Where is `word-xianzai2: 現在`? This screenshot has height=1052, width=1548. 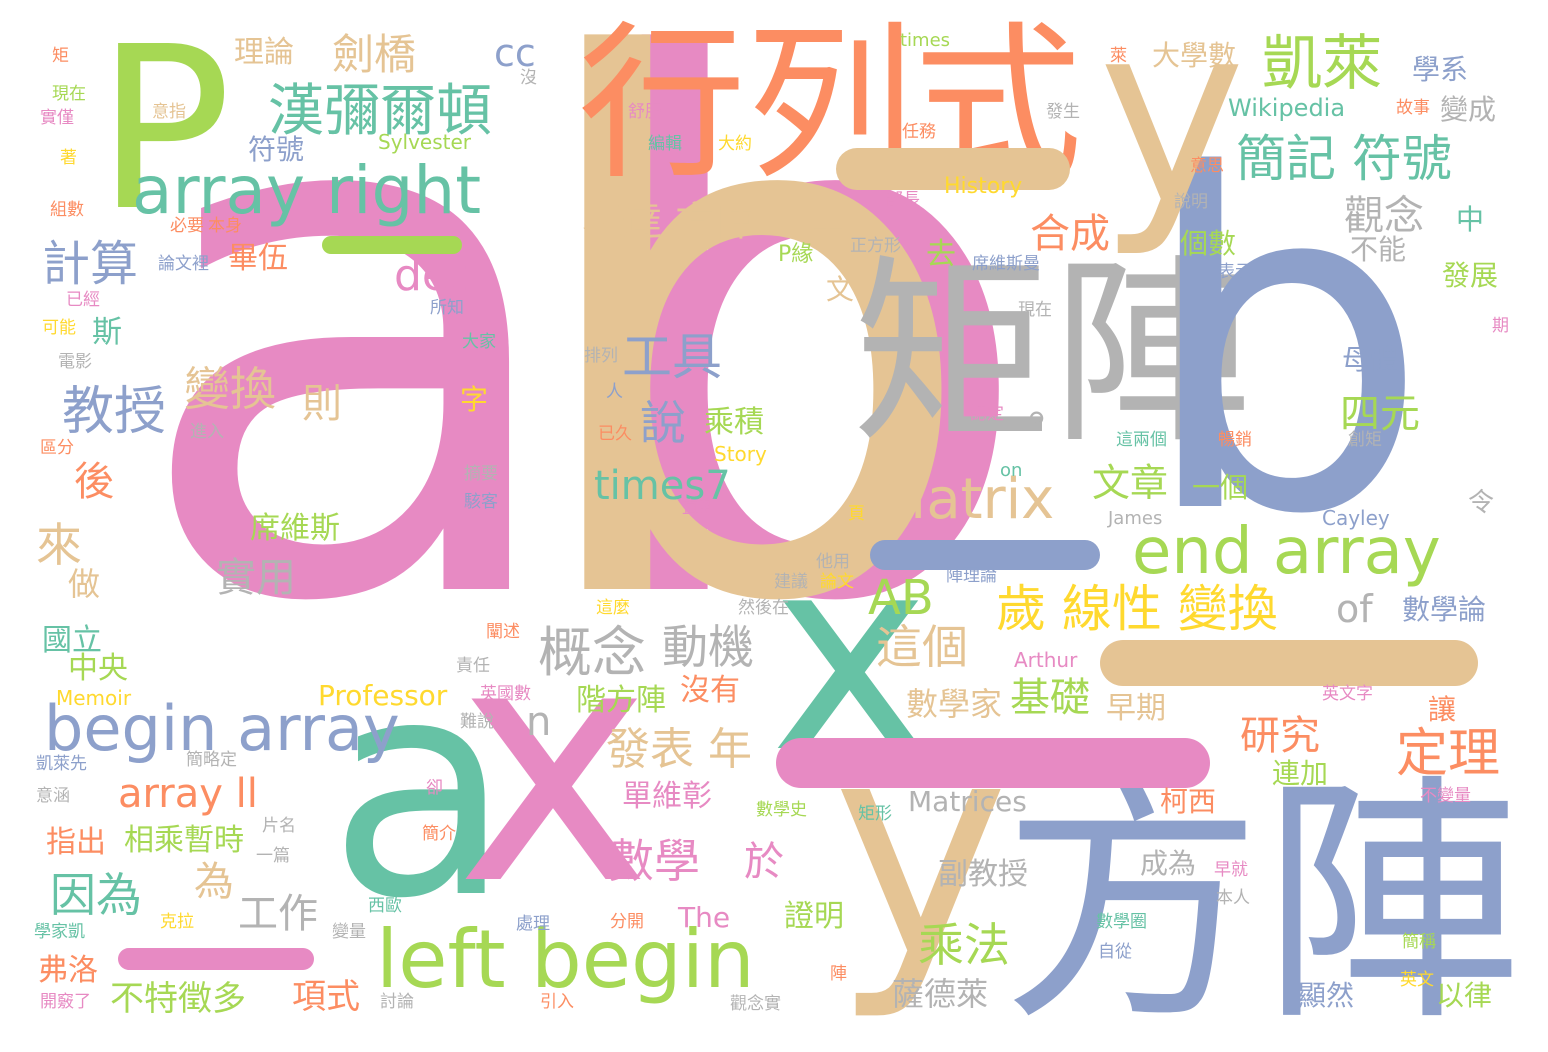
word-xianzai2: 現在 is located at coordinates (1035, 310).